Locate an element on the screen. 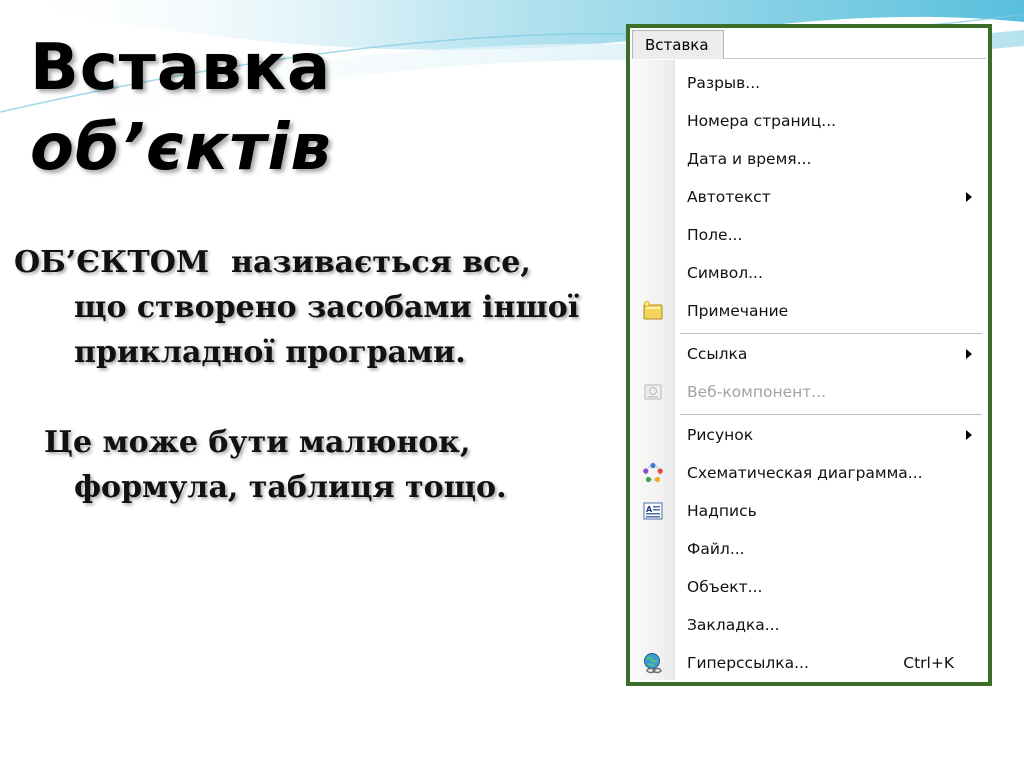 Image resolution: width=1024 pixels, height=768 pixels. menu-item-picture: Рисунок is located at coordinates (809, 435).